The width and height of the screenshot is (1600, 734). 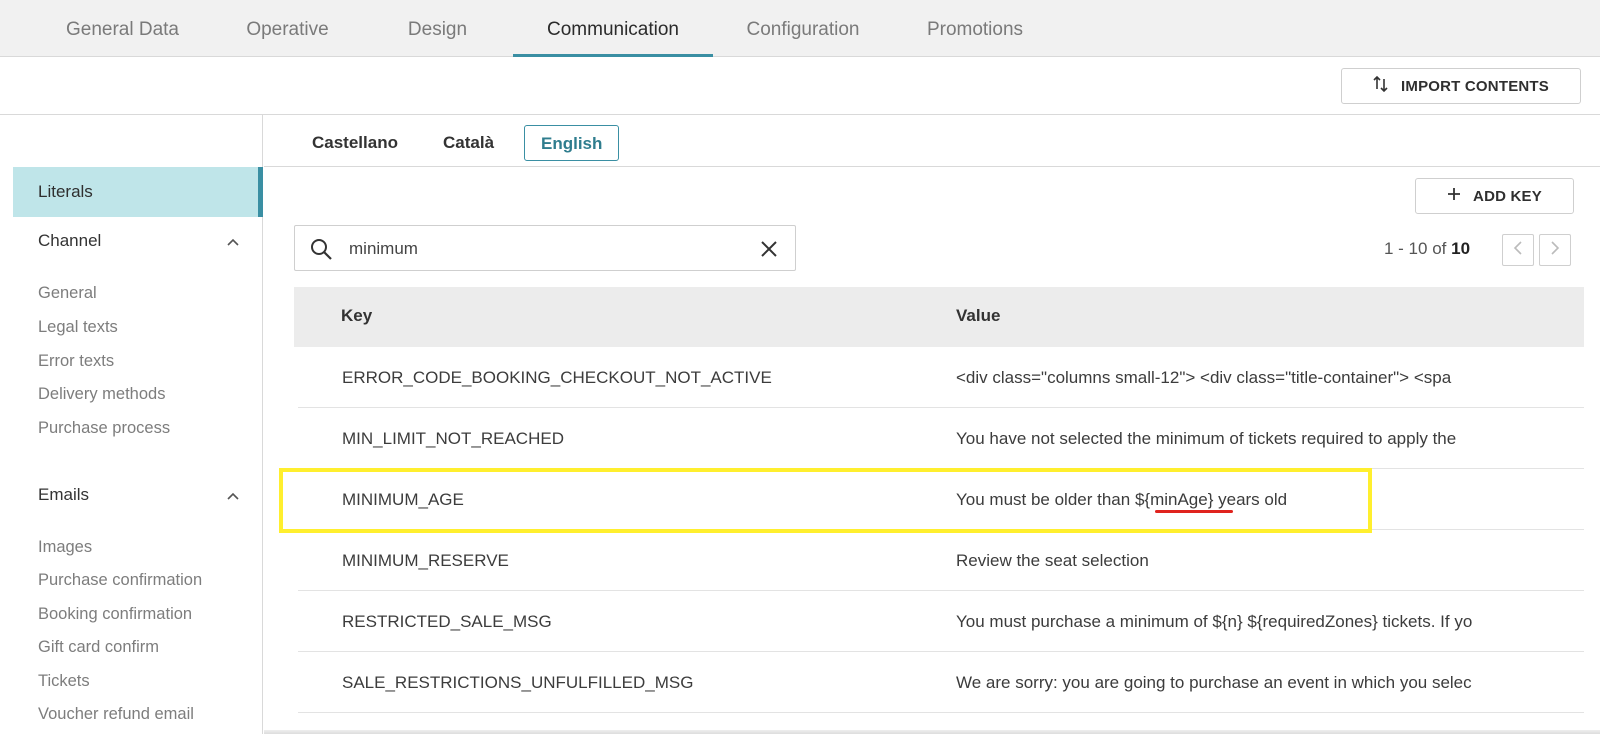 What do you see at coordinates (115, 614) in the screenshot?
I see `sidebar-item-booking-confirmation: Booking confirmation` at bounding box center [115, 614].